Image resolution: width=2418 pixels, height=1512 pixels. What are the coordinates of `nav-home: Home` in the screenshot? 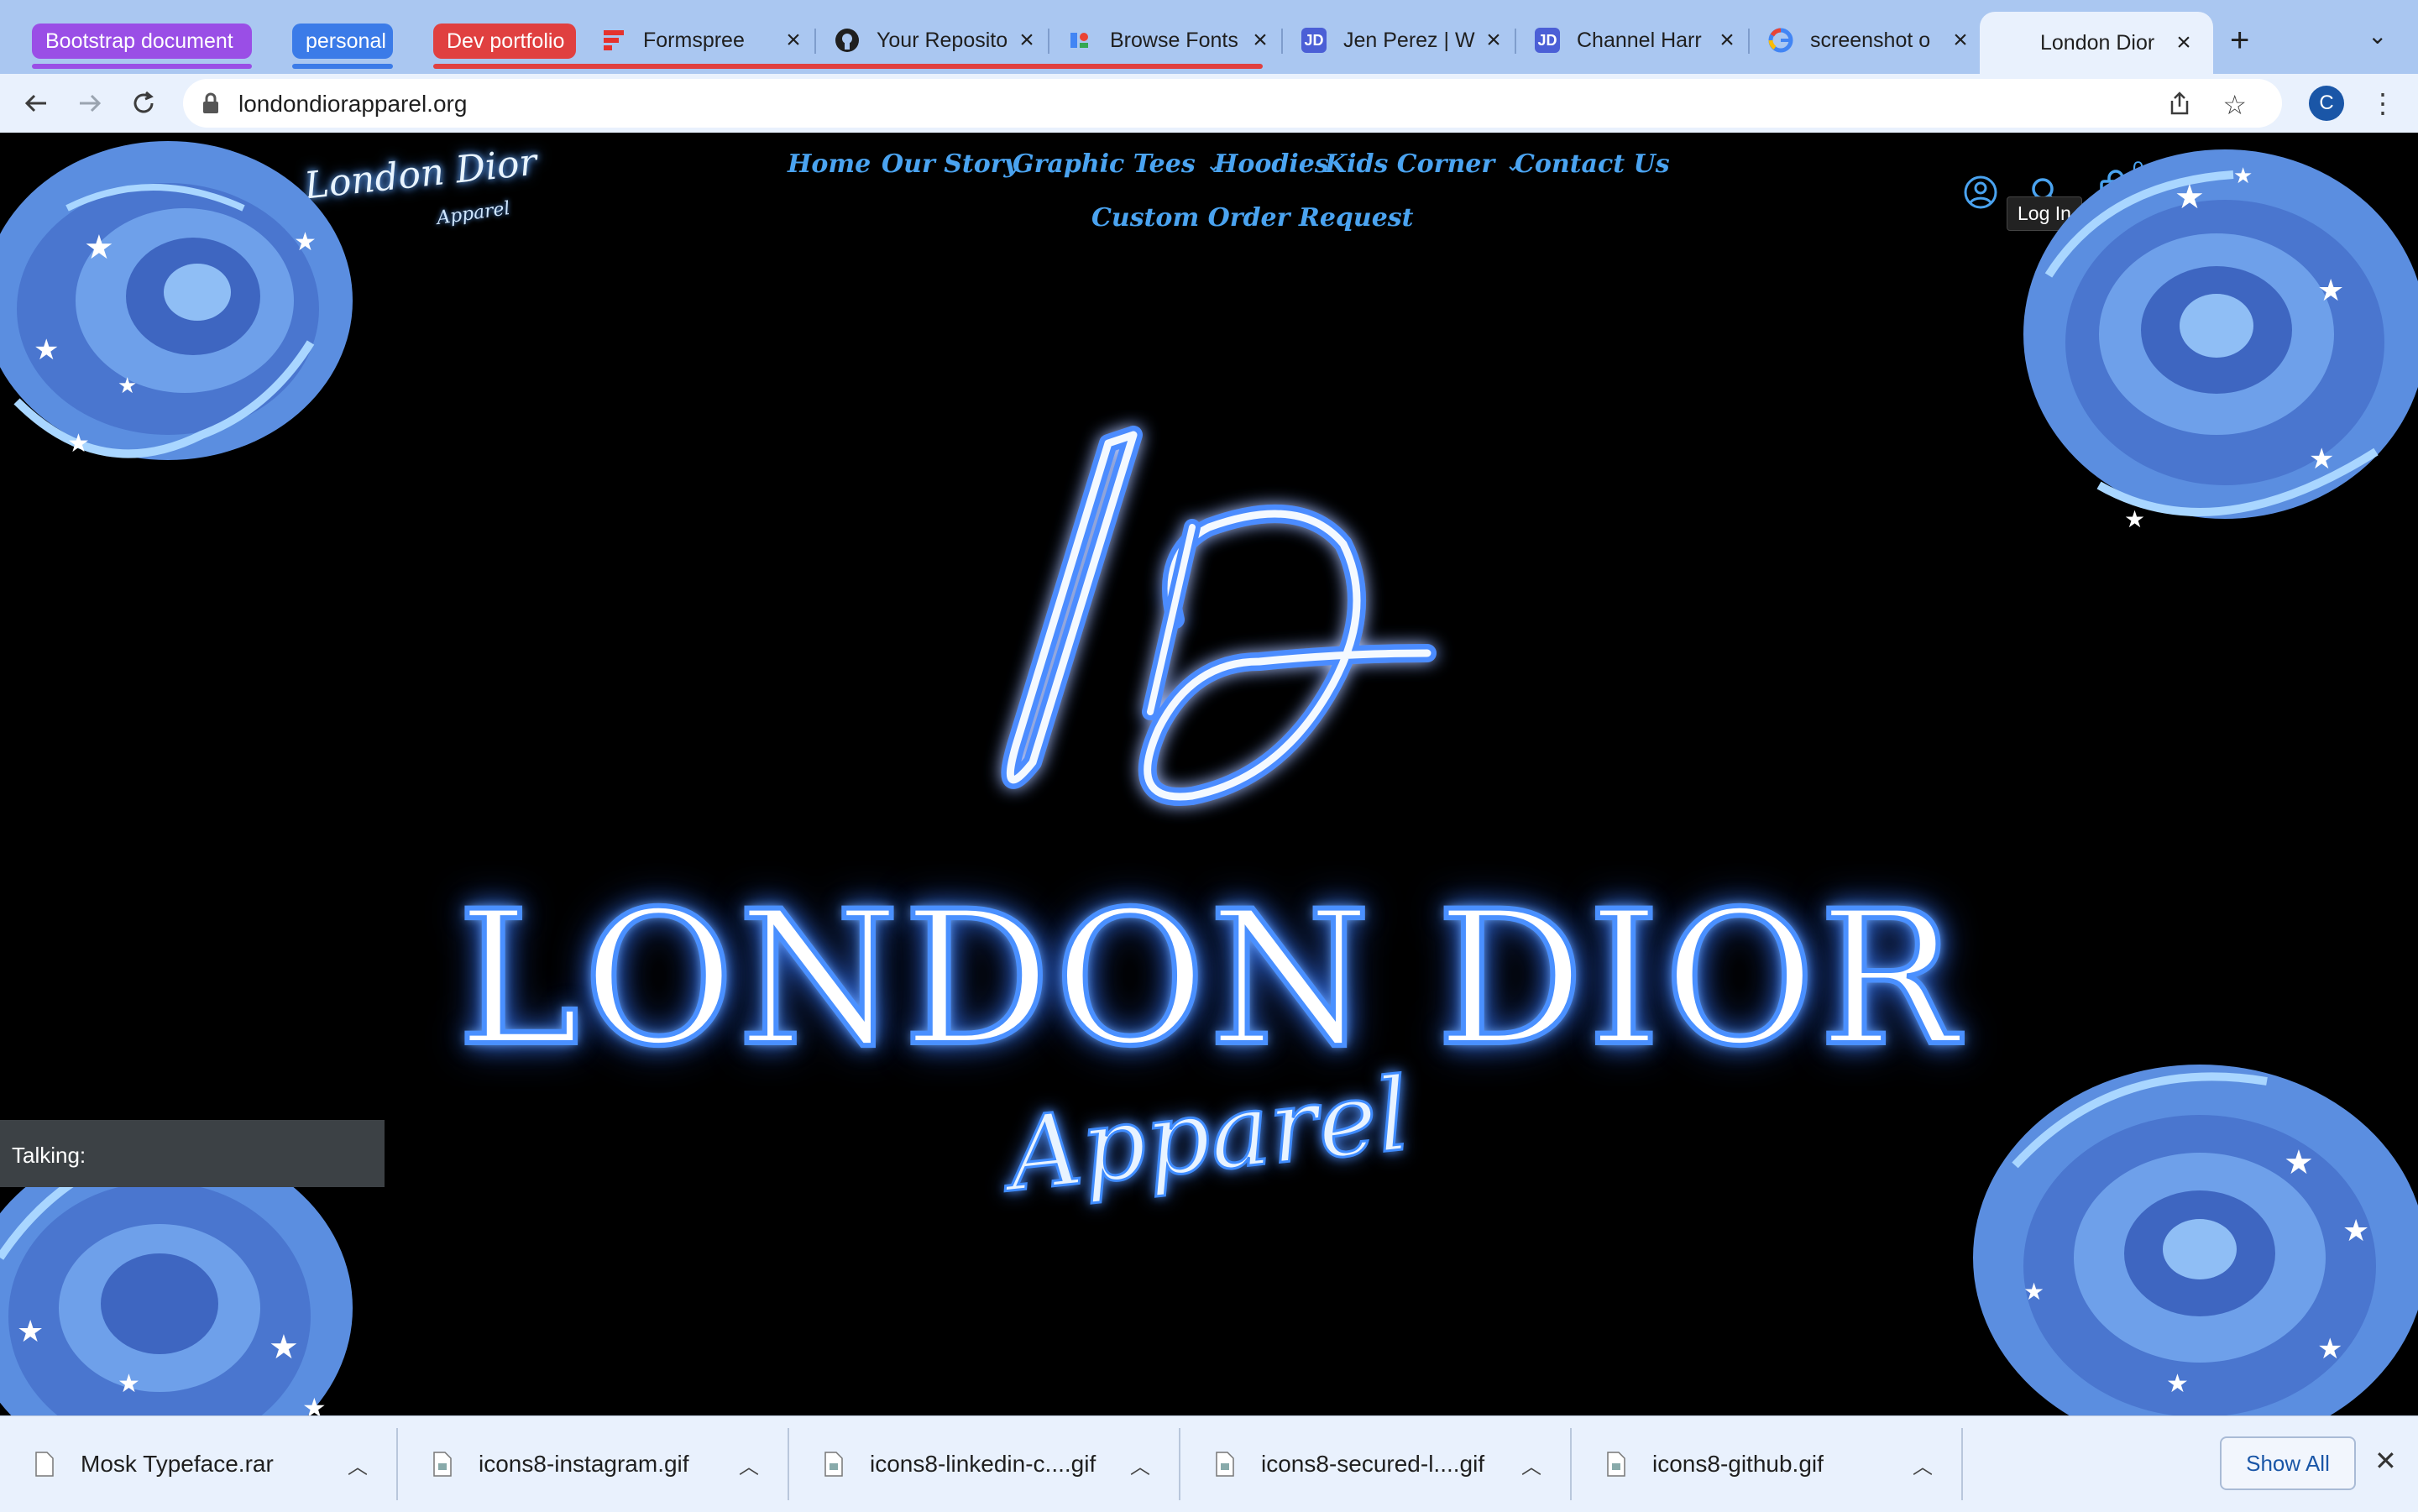 It's located at (829, 164).